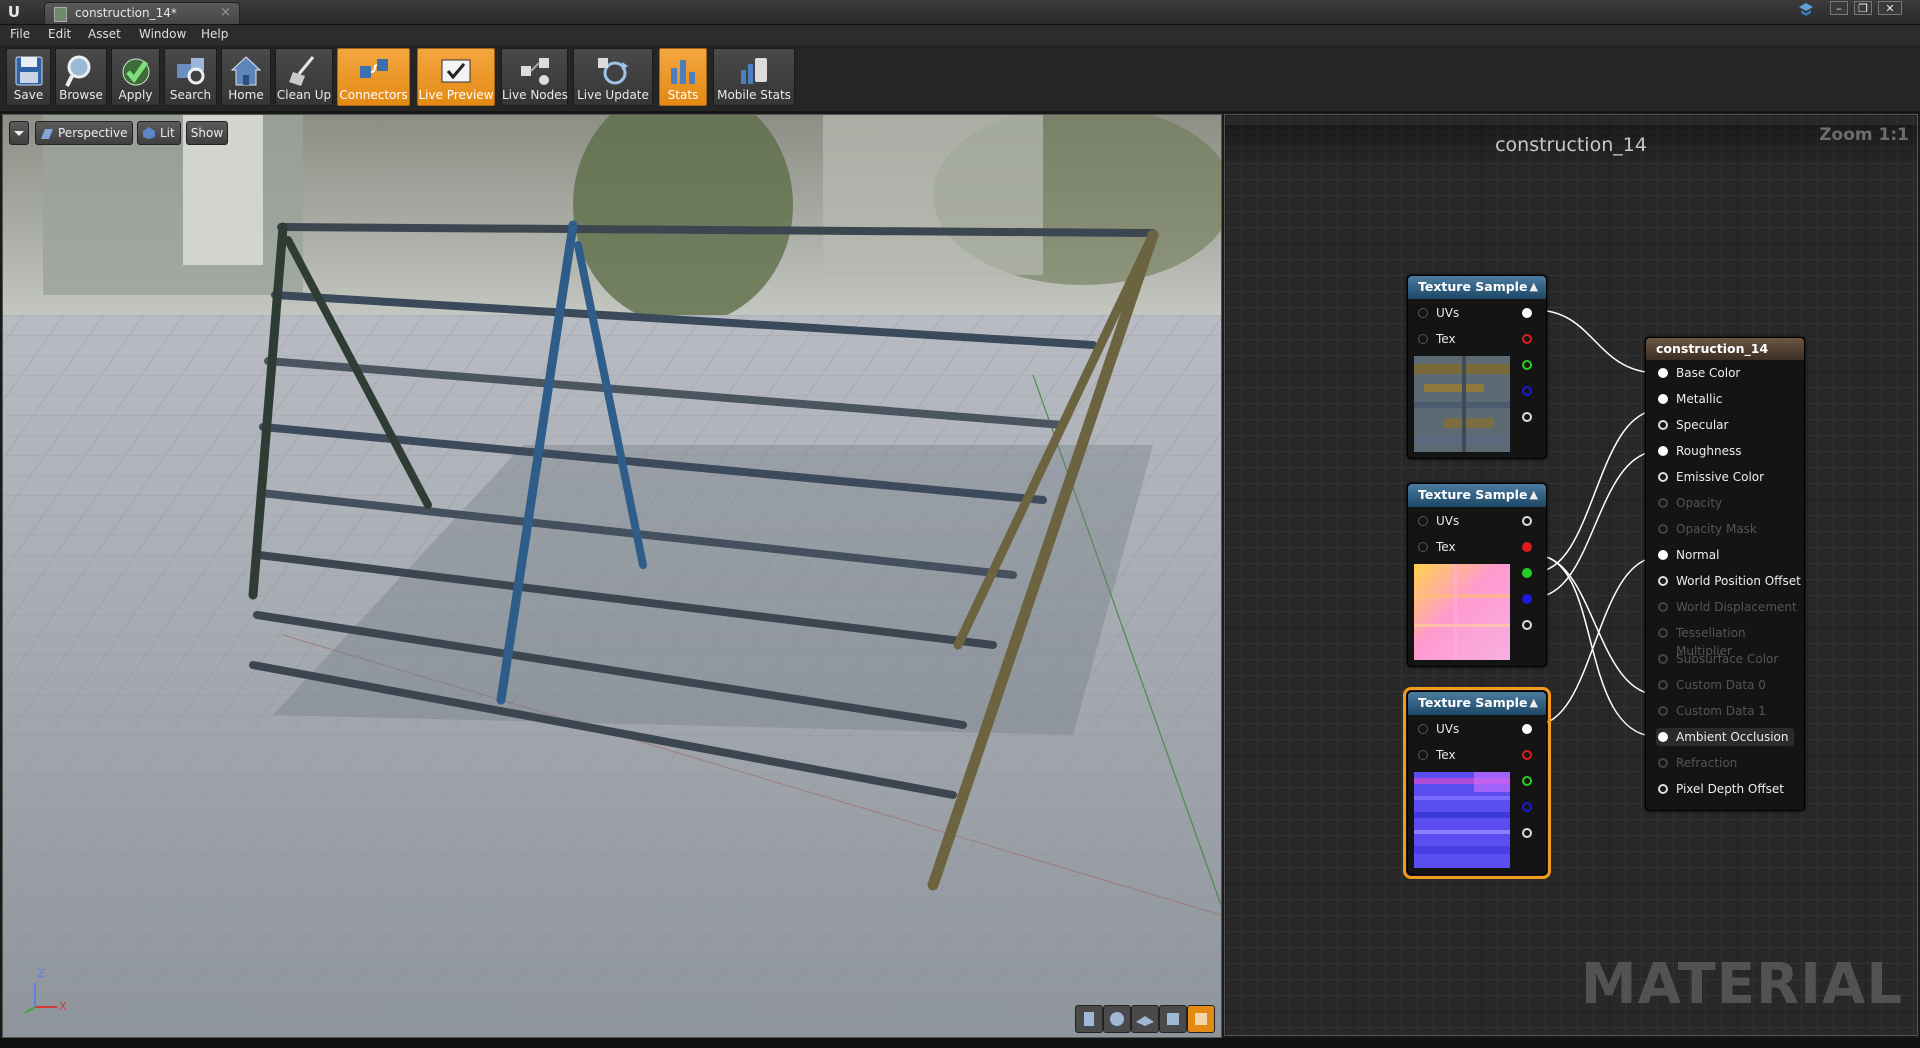 Image resolution: width=1920 pixels, height=1048 pixels. I want to click on node-header: Texture Sample ▲, so click(1477, 703).